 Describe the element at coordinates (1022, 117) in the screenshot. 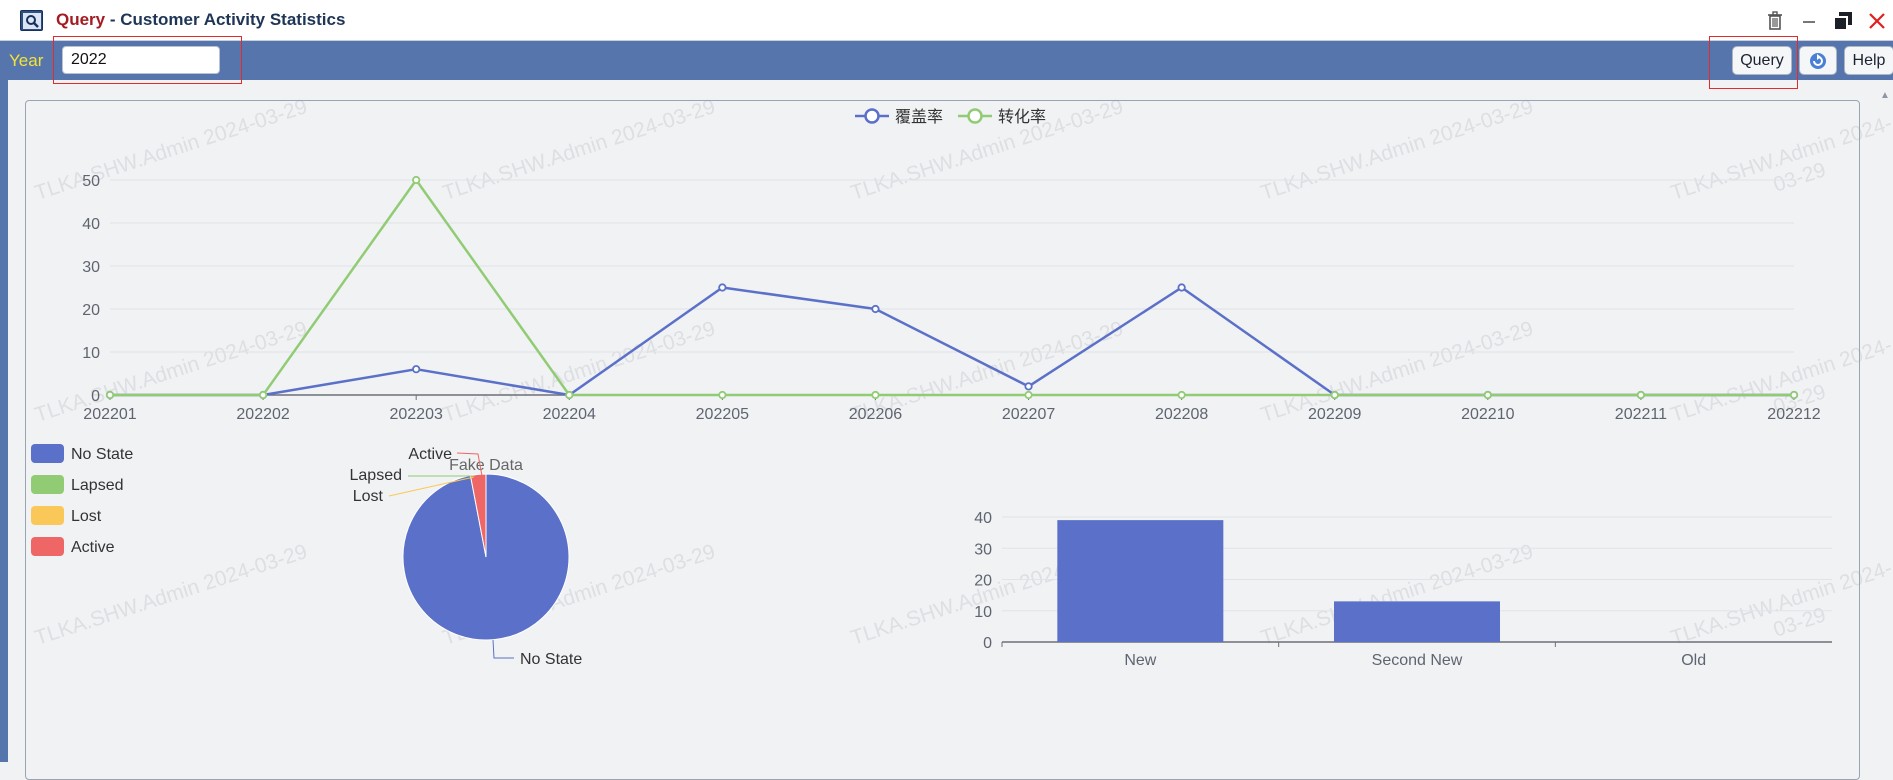

I see `line-legend-label-2: 转化率` at that location.